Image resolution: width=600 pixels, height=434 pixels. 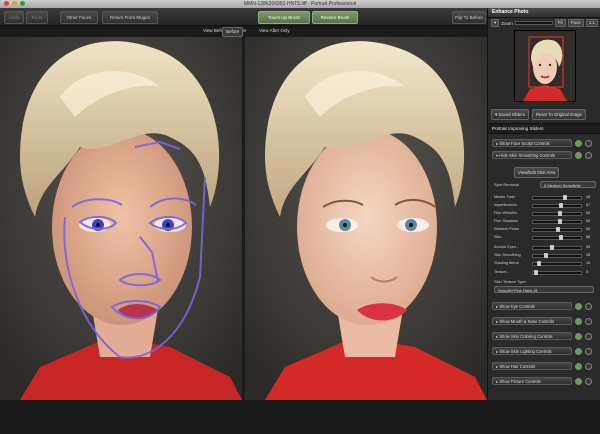 I want to click on section-title: Portrait Improving Sliders, so click(x=544, y=128).